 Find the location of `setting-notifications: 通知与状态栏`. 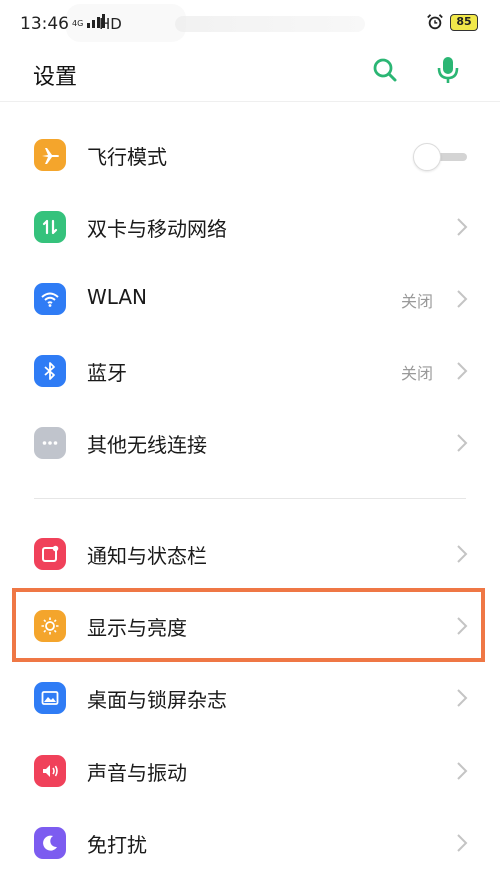

setting-notifications: 通知与状态栏 is located at coordinates (250, 554).